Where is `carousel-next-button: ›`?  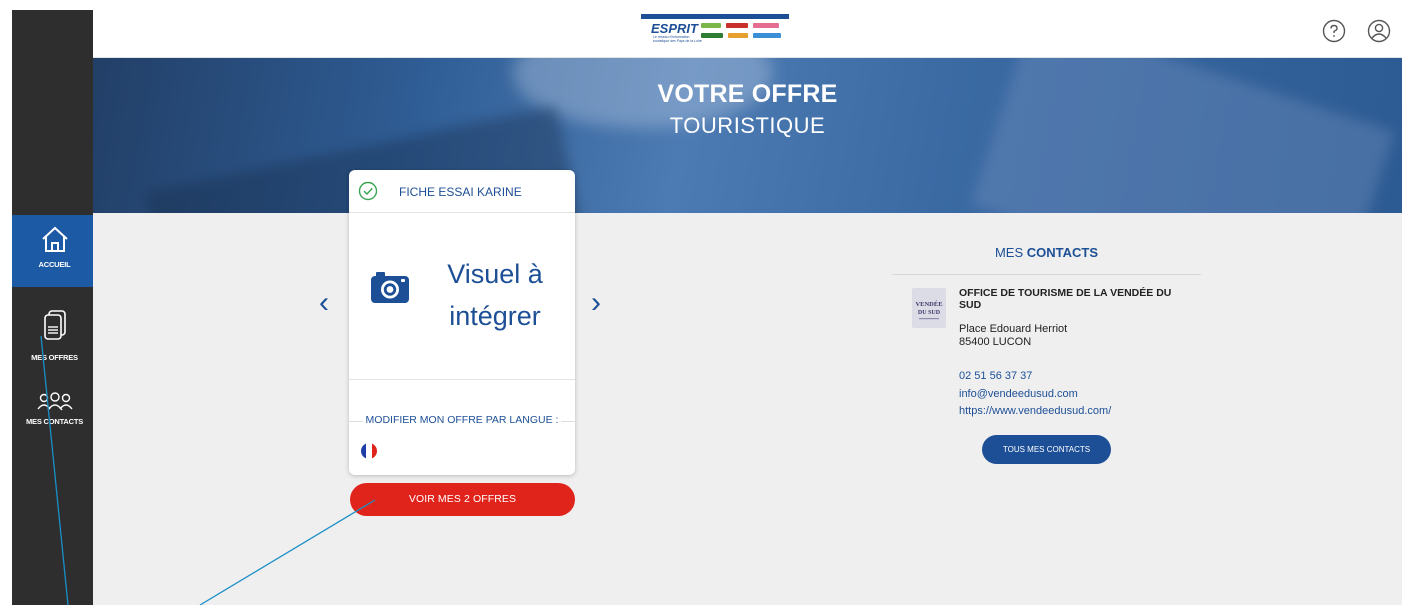
carousel-next-button: › is located at coordinates (596, 303).